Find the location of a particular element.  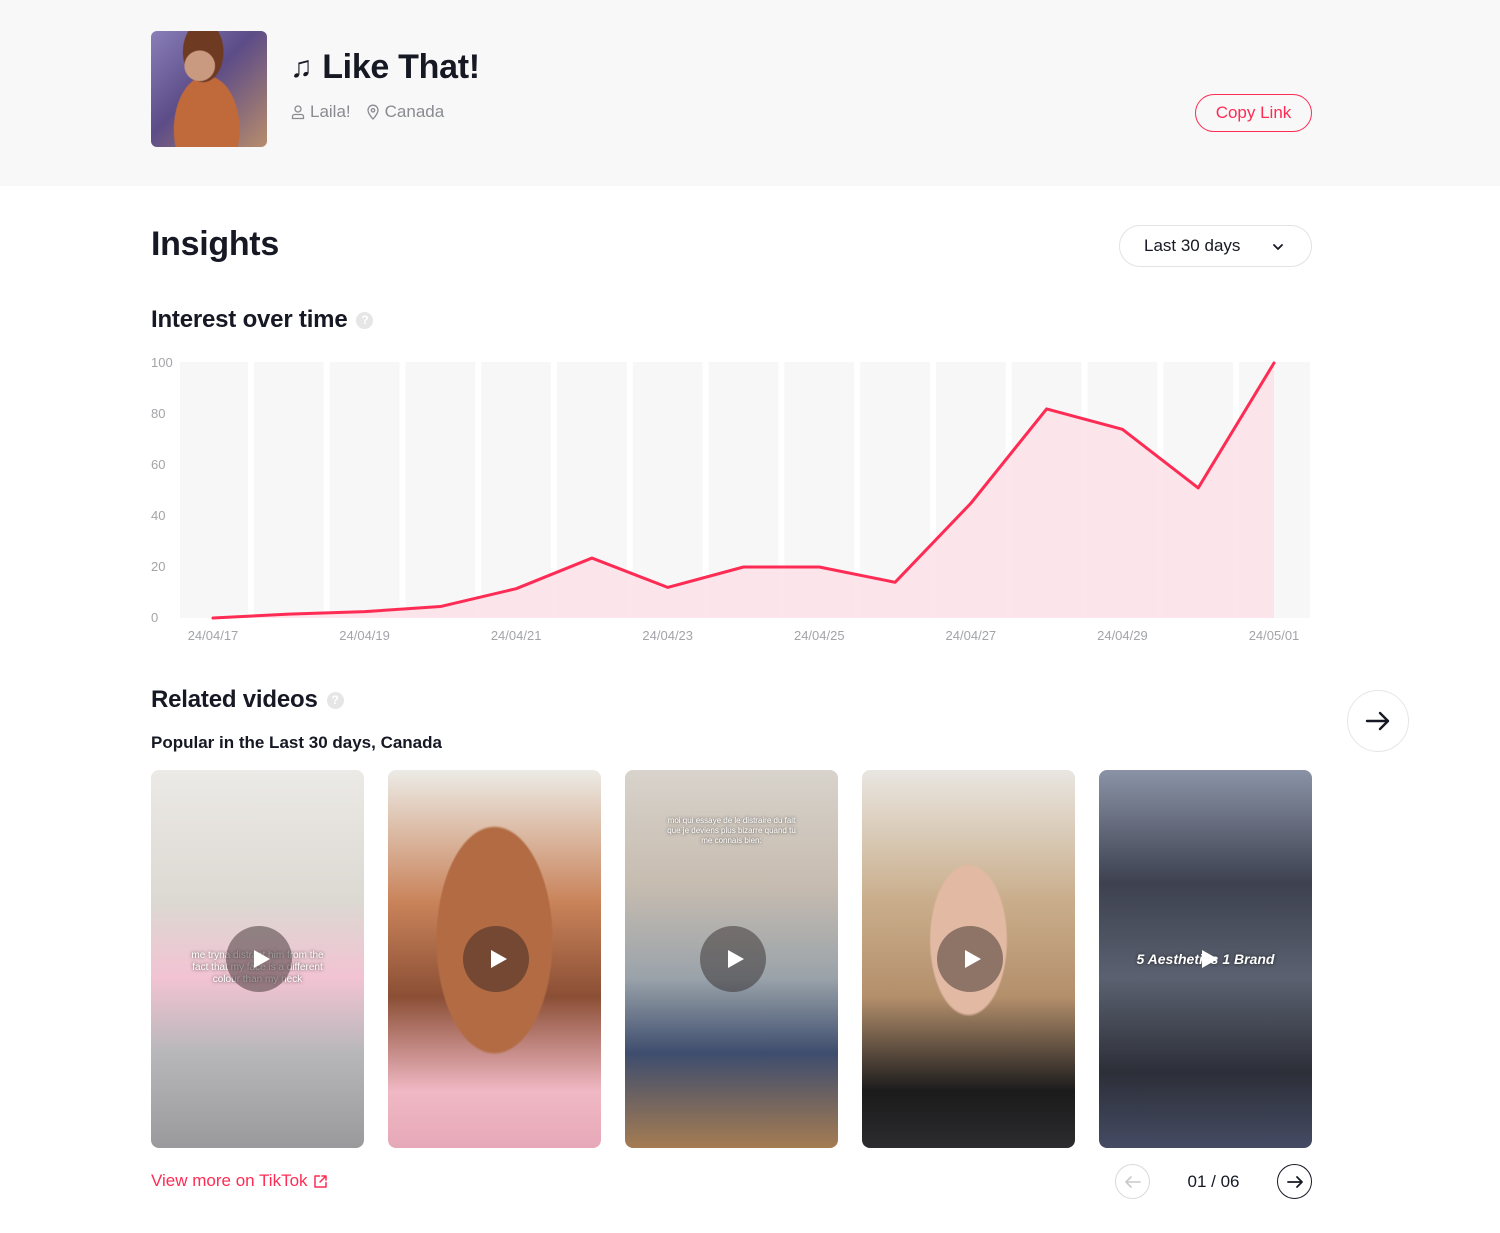

song-title: ♫ Like That! is located at coordinates (385, 67).